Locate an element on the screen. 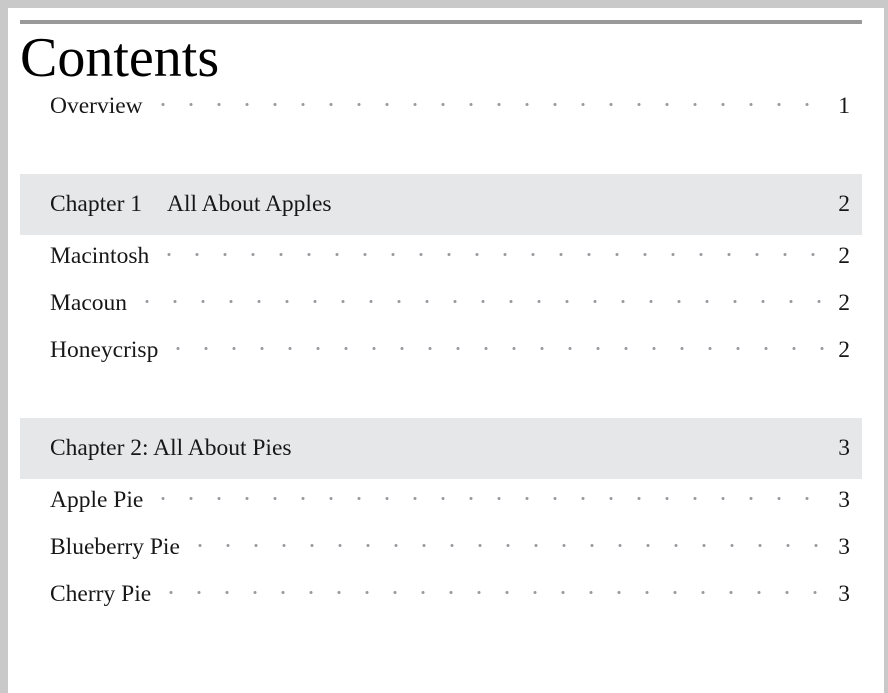 The height and width of the screenshot is (693, 888). toc-entry-label: Overview is located at coordinates (96, 105).